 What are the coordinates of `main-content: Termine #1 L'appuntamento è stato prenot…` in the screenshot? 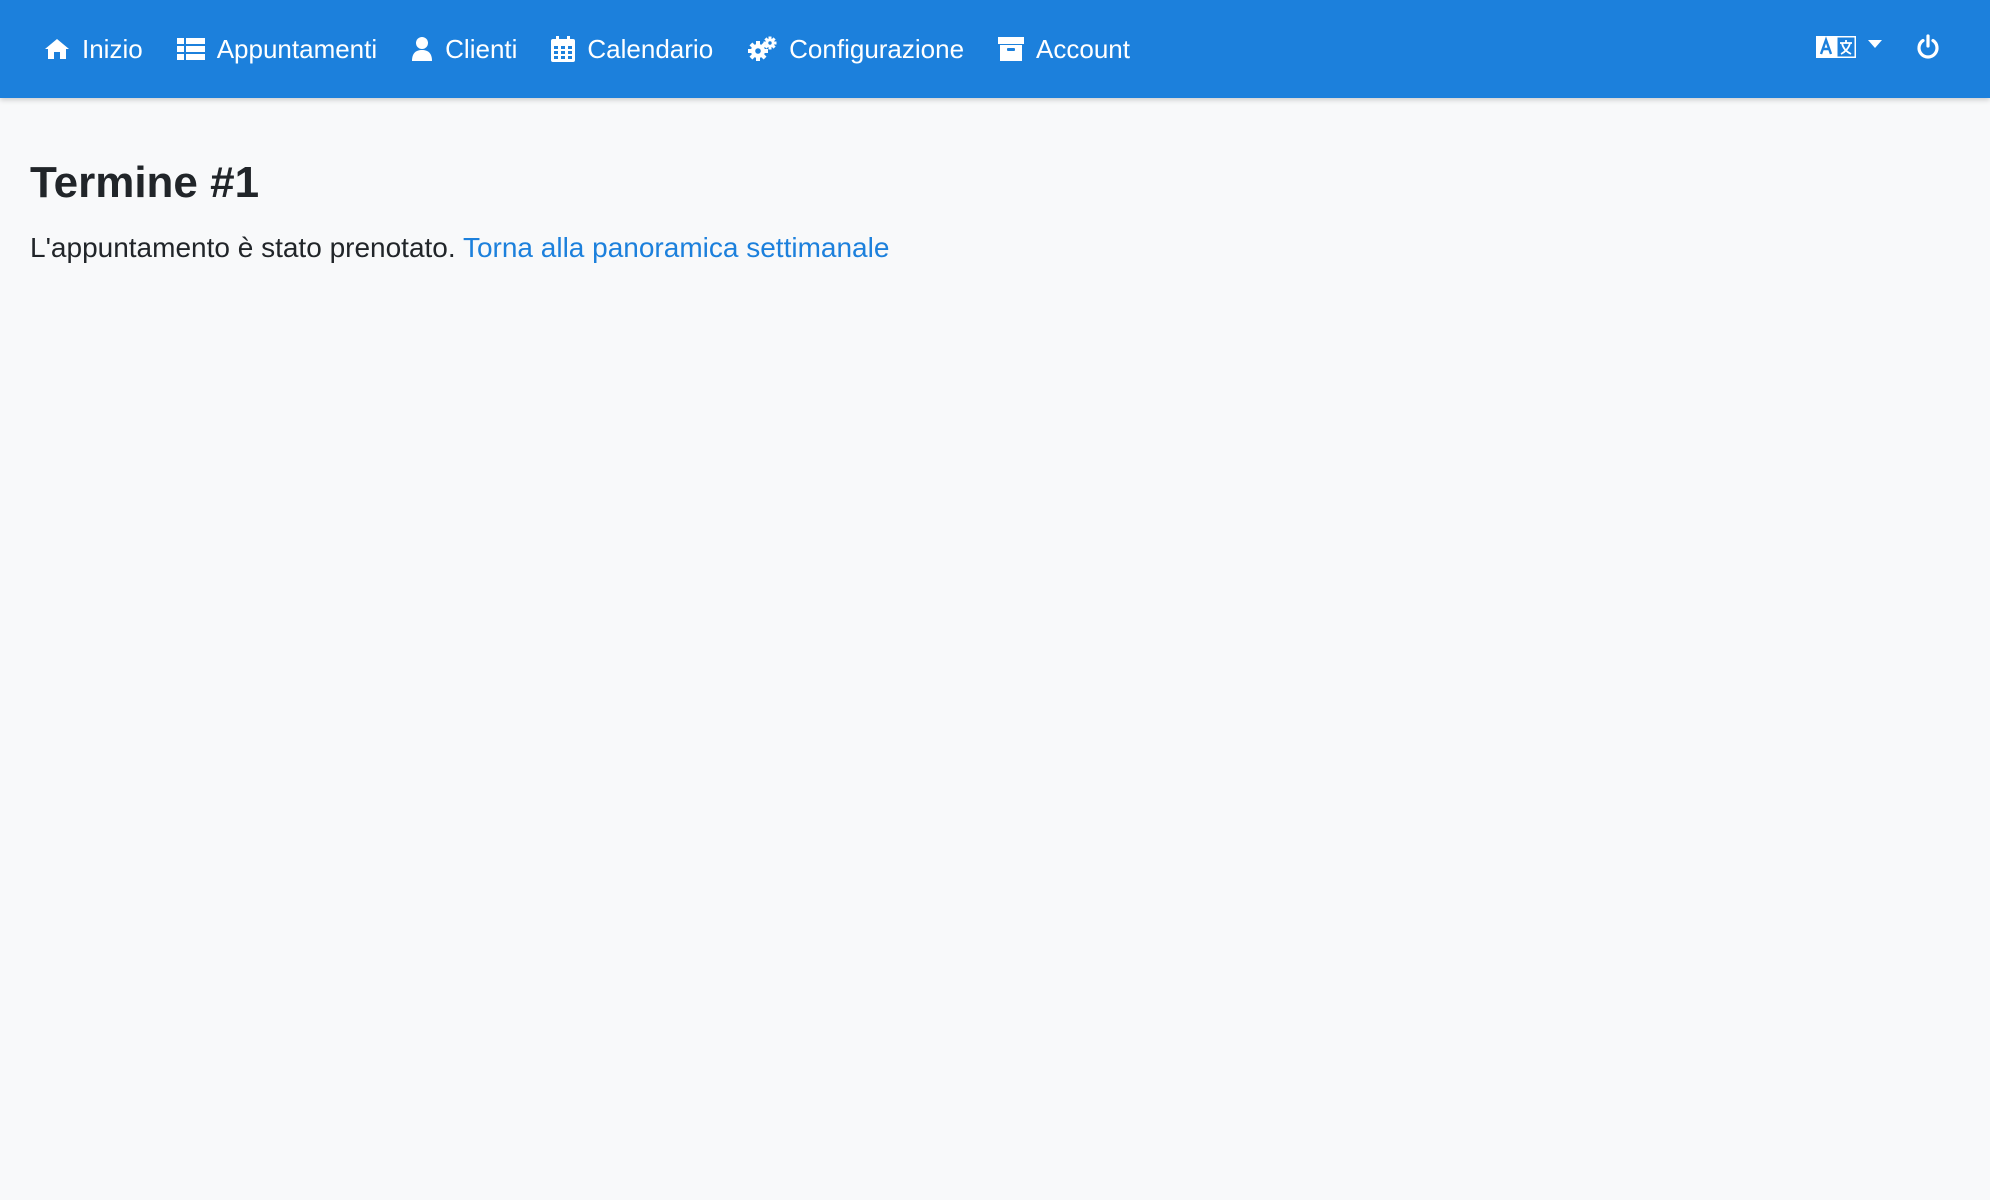 It's located at (995, 210).